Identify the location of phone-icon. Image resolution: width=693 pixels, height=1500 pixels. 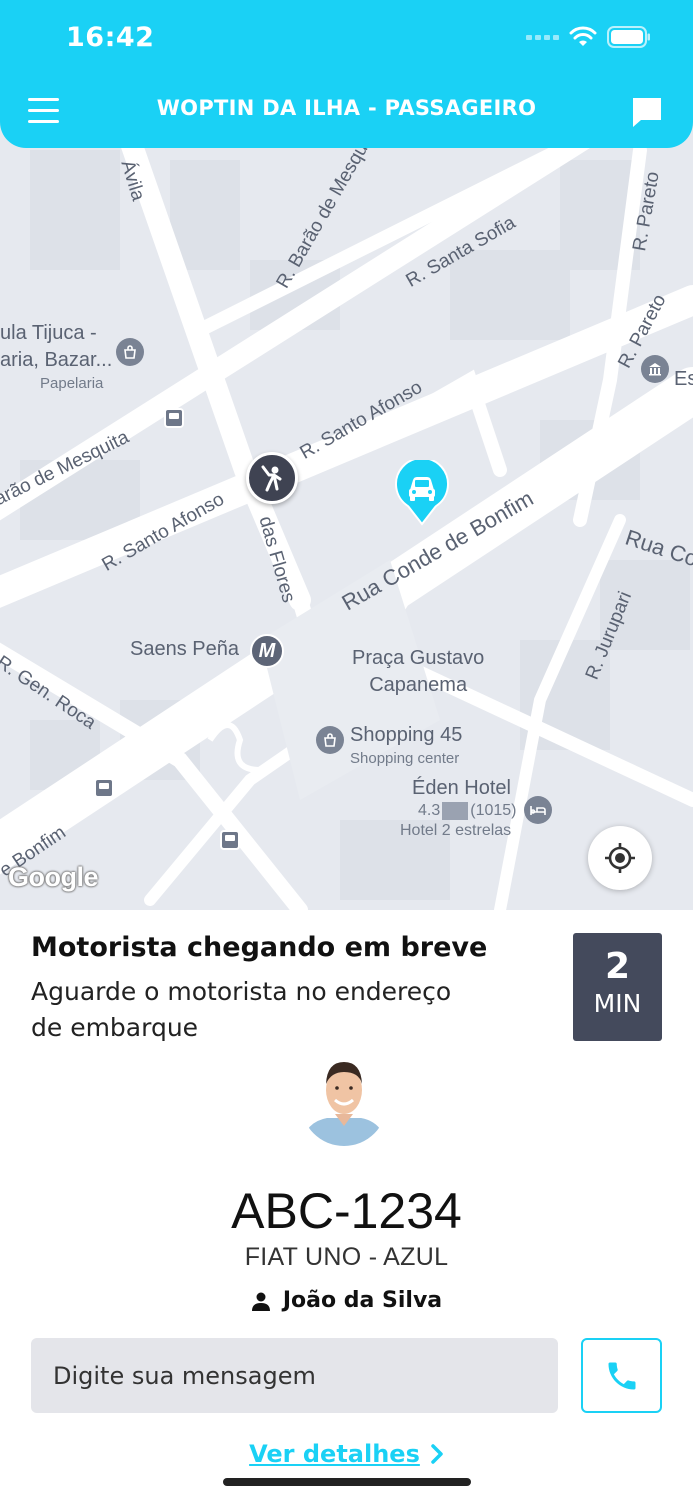
(621, 1375).